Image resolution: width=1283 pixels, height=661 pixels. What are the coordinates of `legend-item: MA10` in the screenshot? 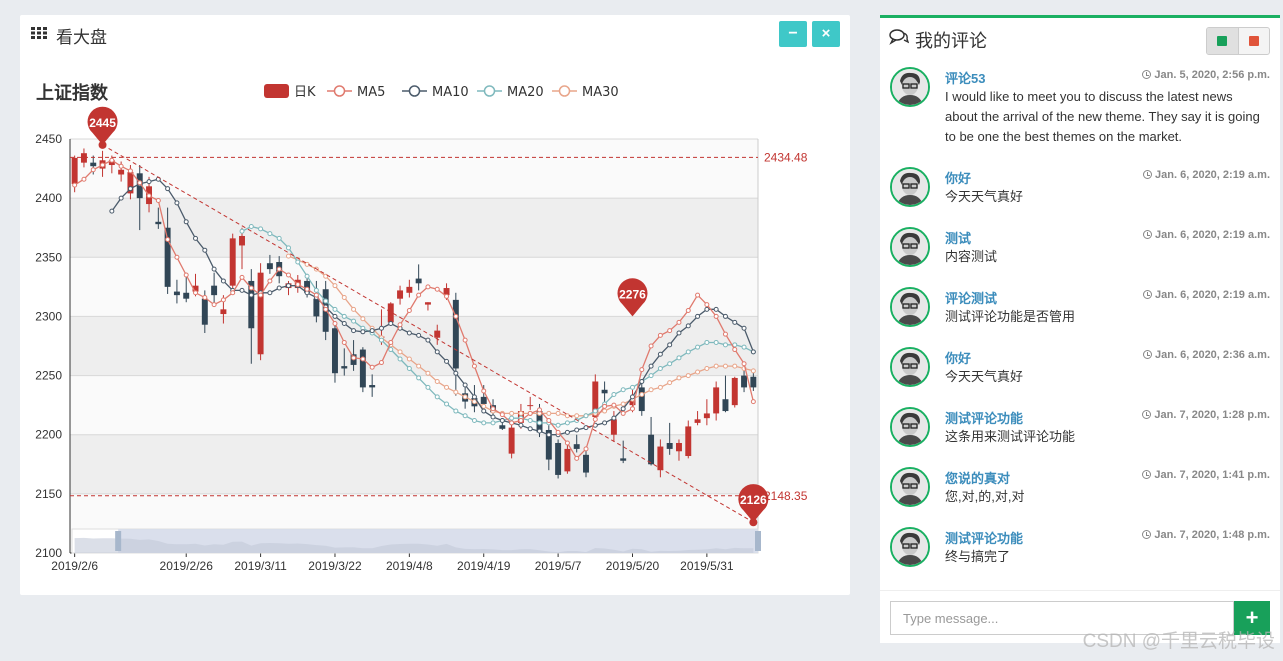 It's located at (435, 92).